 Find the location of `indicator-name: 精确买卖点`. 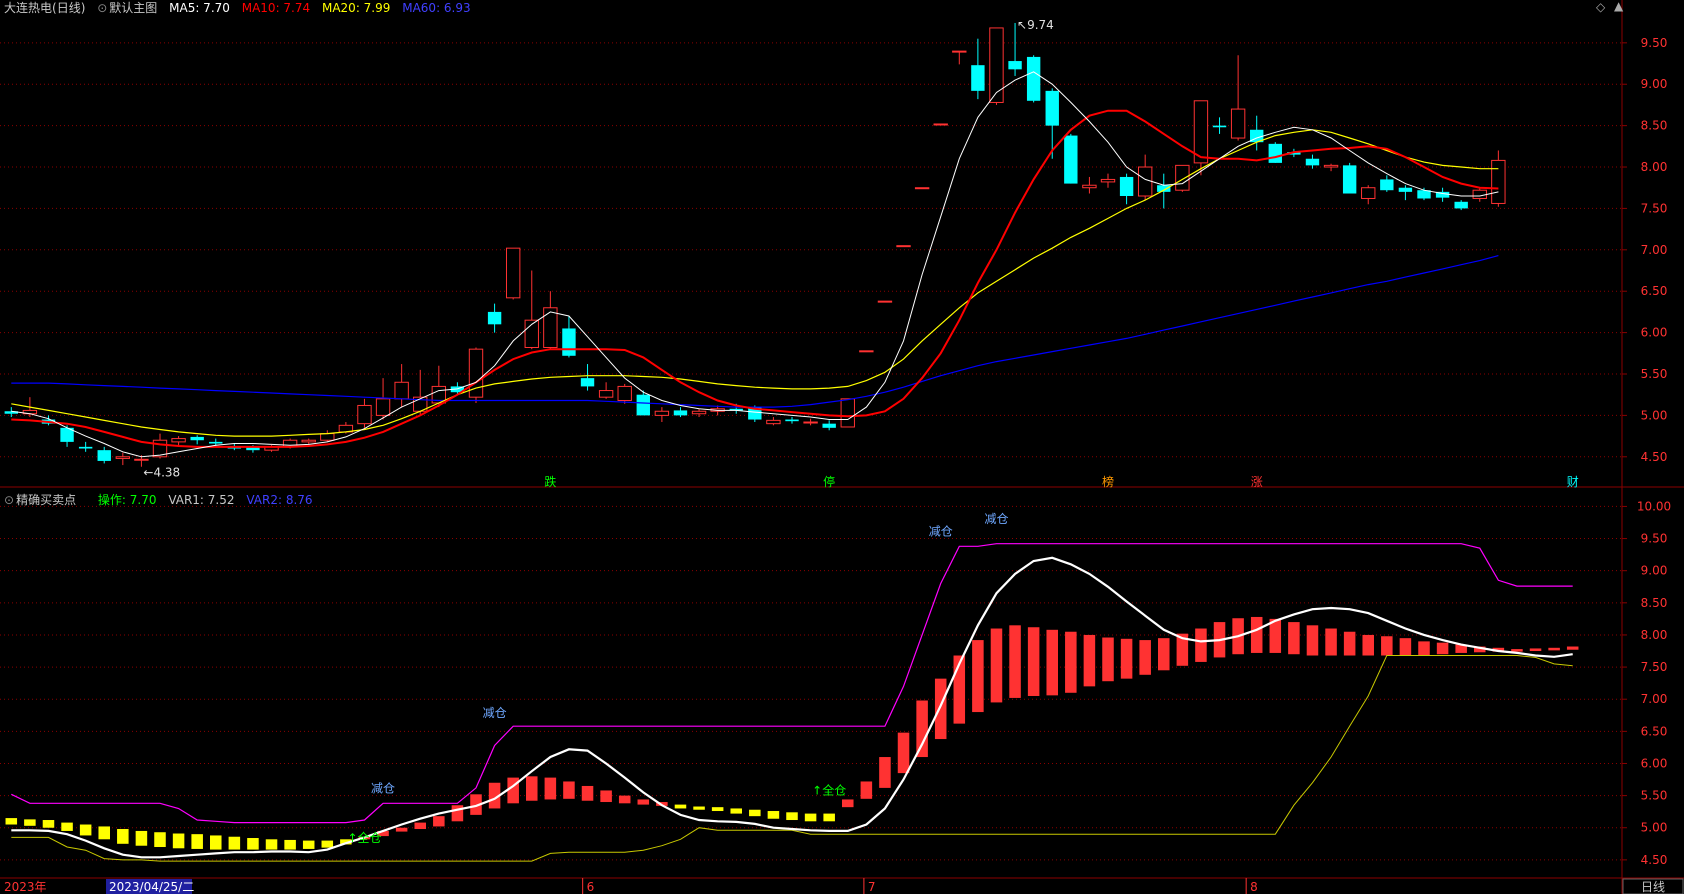

indicator-name: 精确买卖点 is located at coordinates (46, 500).